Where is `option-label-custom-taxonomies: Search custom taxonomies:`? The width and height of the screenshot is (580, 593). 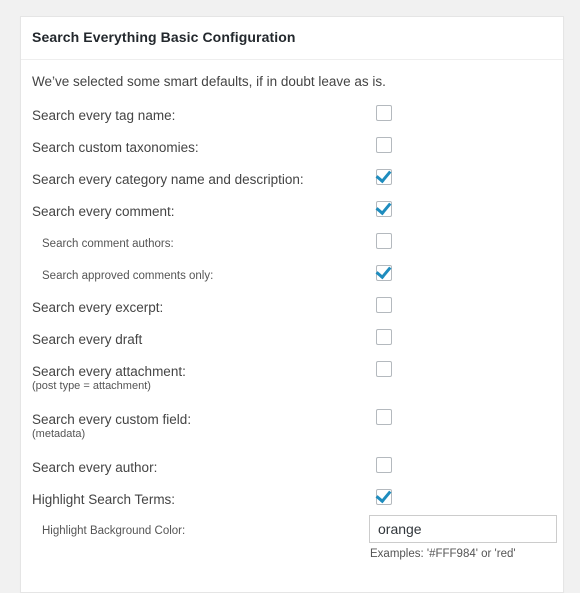
option-label-custom-taxonomies: Search custom taxonomies: is located at coordinates (115, 147).